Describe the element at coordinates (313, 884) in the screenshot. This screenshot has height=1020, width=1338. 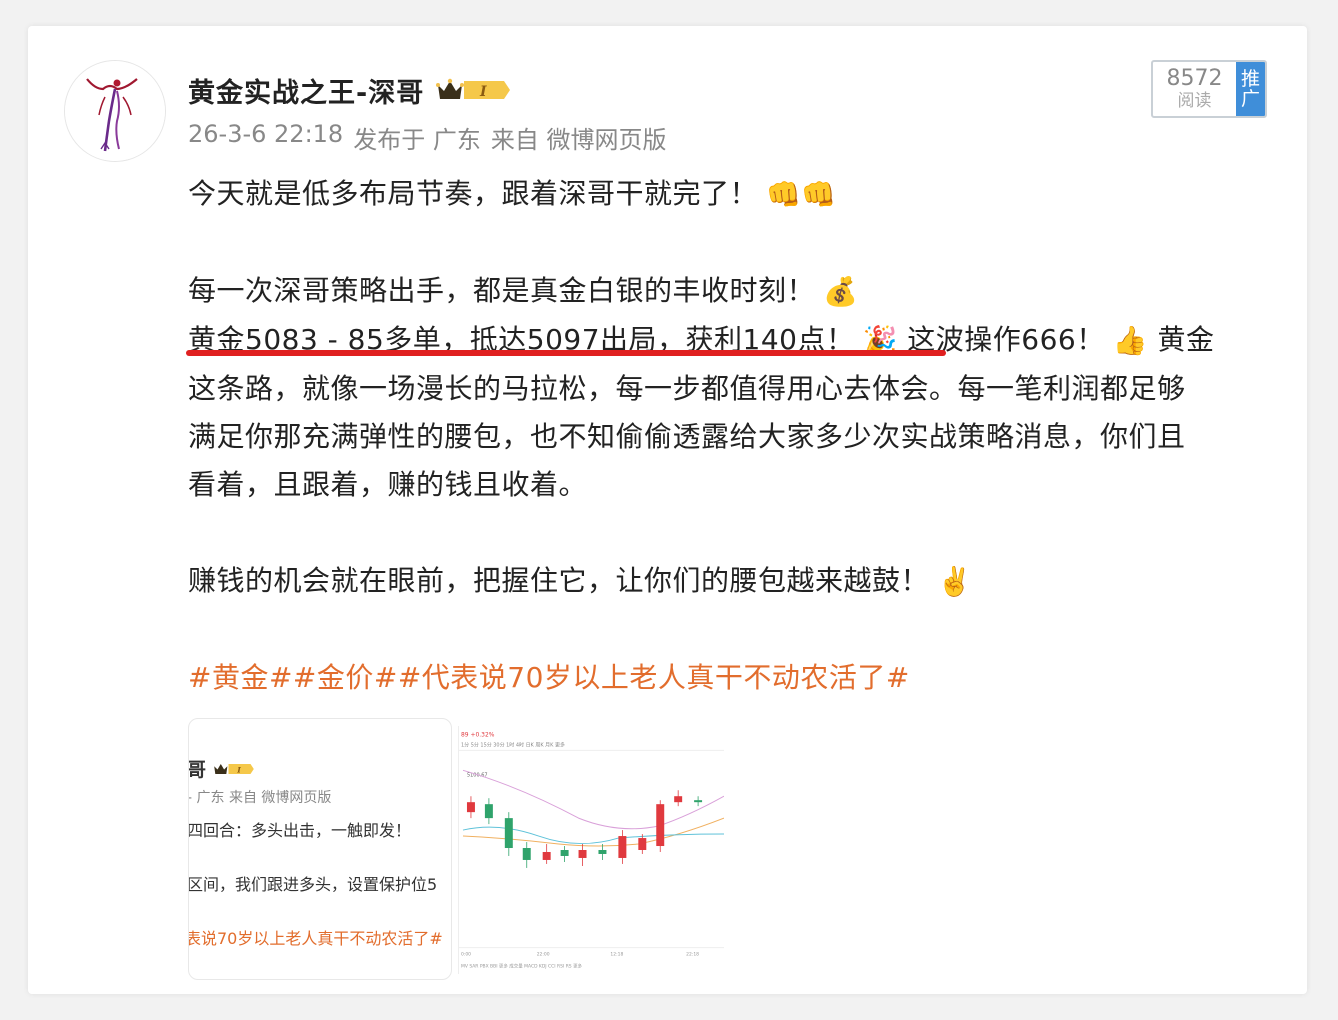
I see `thumb1-text-2: 区间，我们跟进多头，设置保护位5` at that location.